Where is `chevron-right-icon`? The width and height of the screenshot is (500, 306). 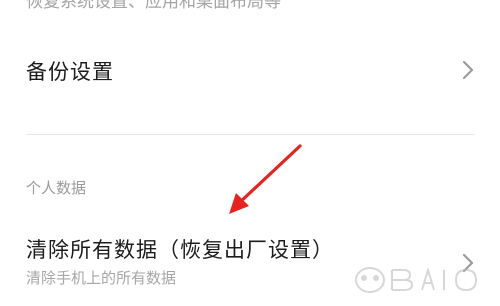 chevron-right-icon is located at coordinates (468, 70).